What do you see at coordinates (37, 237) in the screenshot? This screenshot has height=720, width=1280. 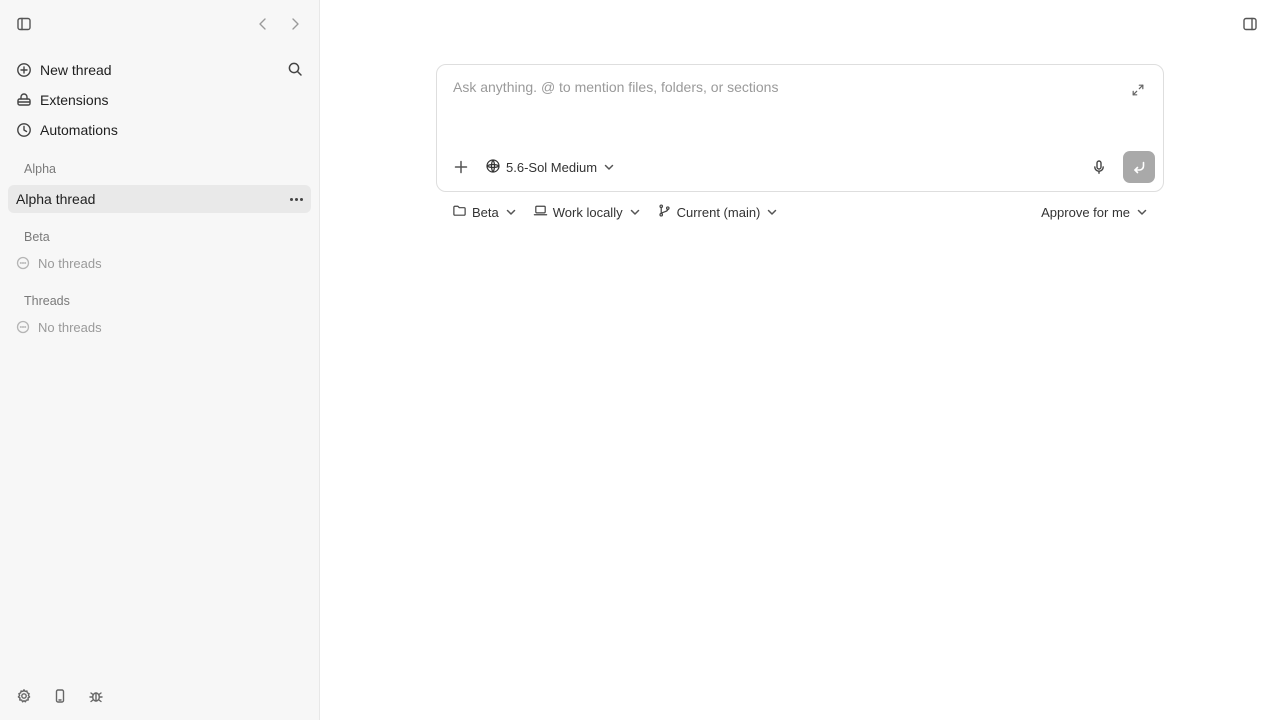 I see `section-title-beta: Beta` at bounding box center [37, 237].